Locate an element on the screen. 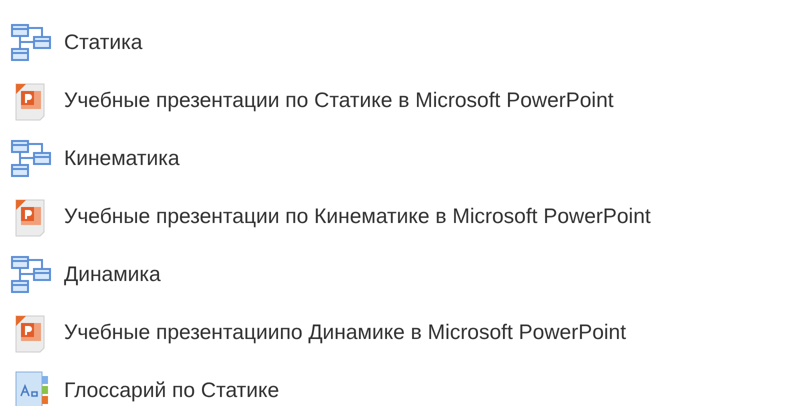 This screenshot has height=406, width=792. item-link: Учебные презентации по Кинематике в Microsoft PowerPoint is located at coordinates (357, 217).